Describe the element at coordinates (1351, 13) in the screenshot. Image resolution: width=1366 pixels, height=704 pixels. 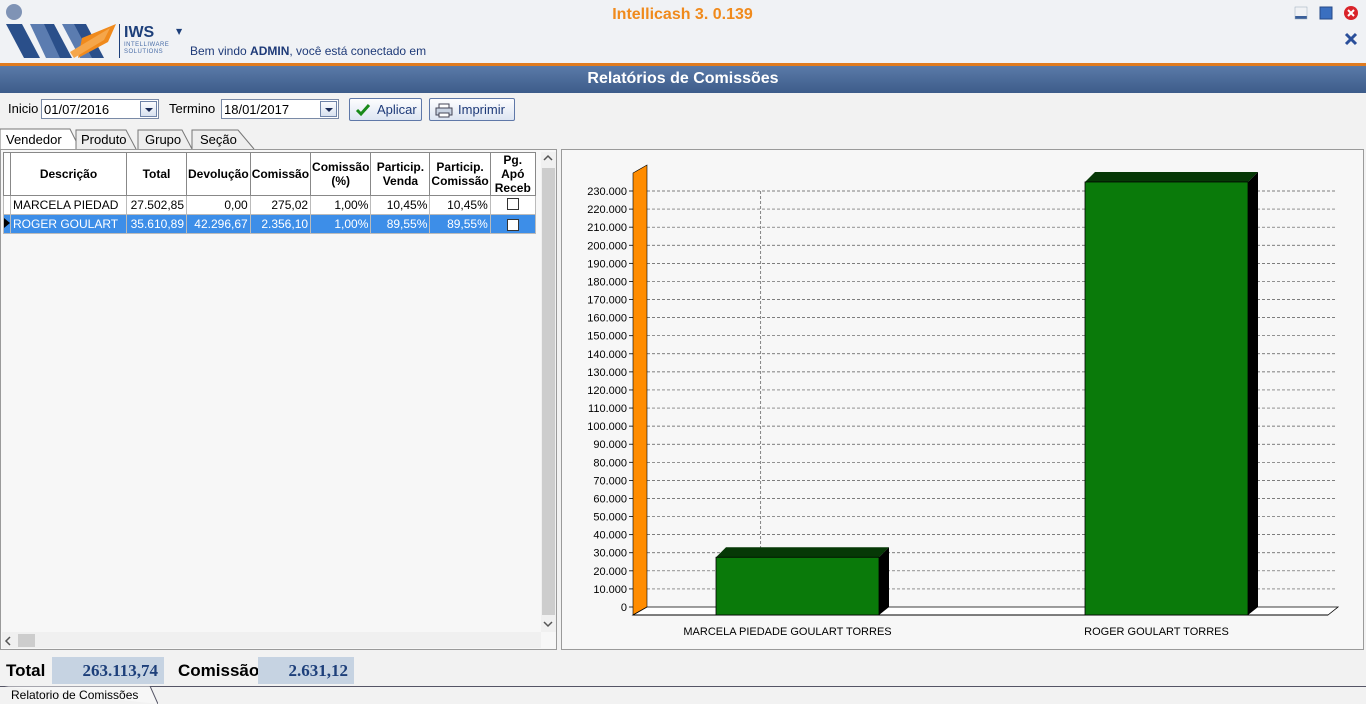
I see `close-app-icon` at that location.